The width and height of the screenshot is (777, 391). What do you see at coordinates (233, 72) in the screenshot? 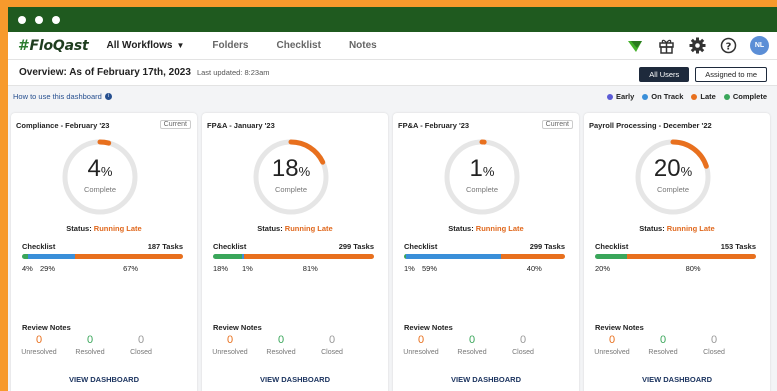
I see `last-updated: Last updated: 8:23am` at bounding box center [233, 72].